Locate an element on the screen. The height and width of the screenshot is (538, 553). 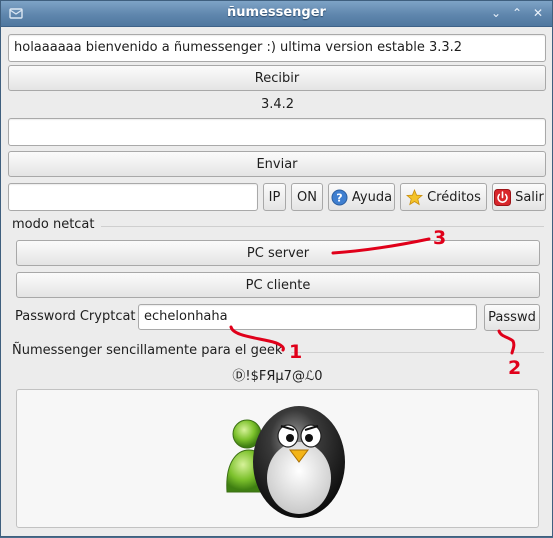
ip-input is located at coordinates (133, 197).